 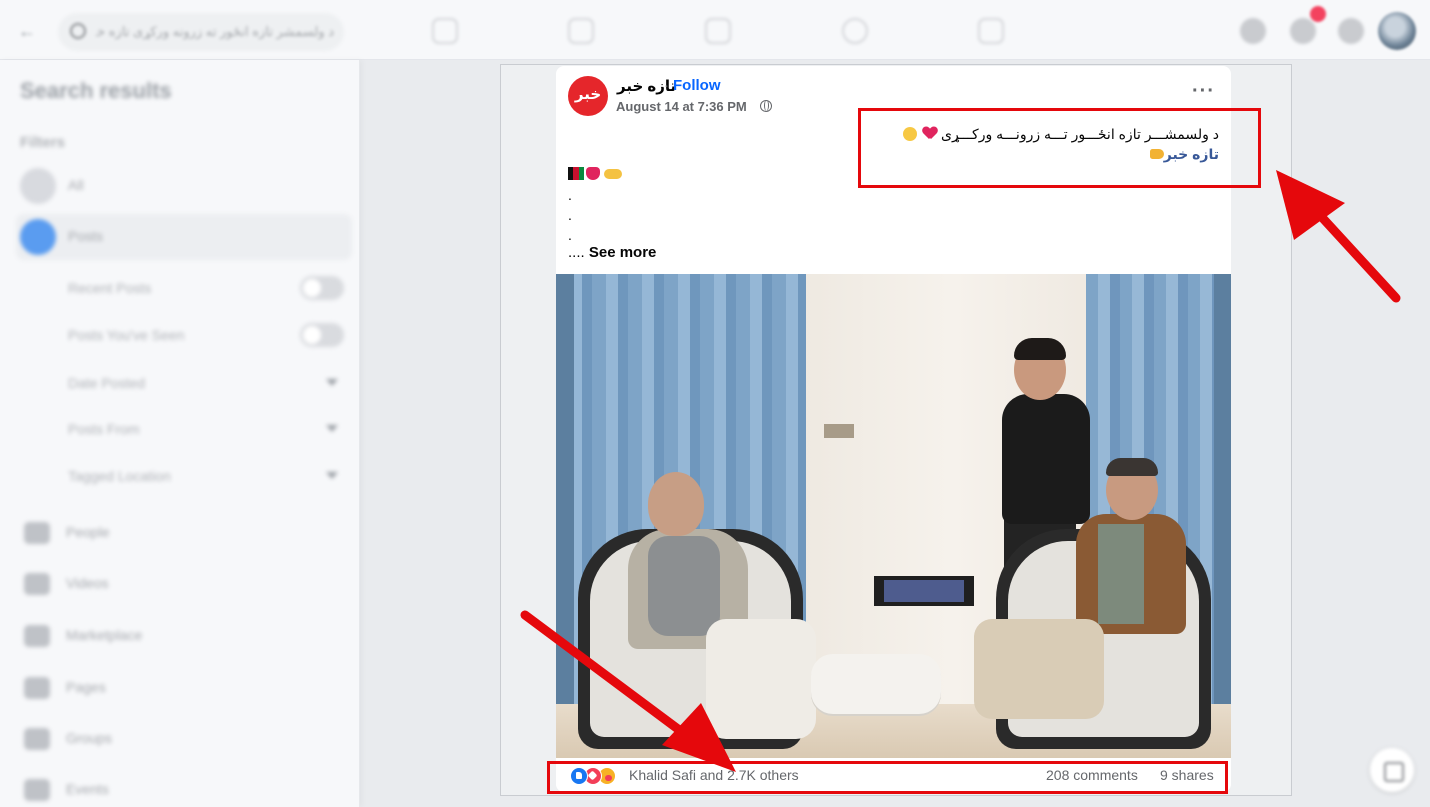 I want to click on filter-label: Posts From, so click(x=104, y=429).